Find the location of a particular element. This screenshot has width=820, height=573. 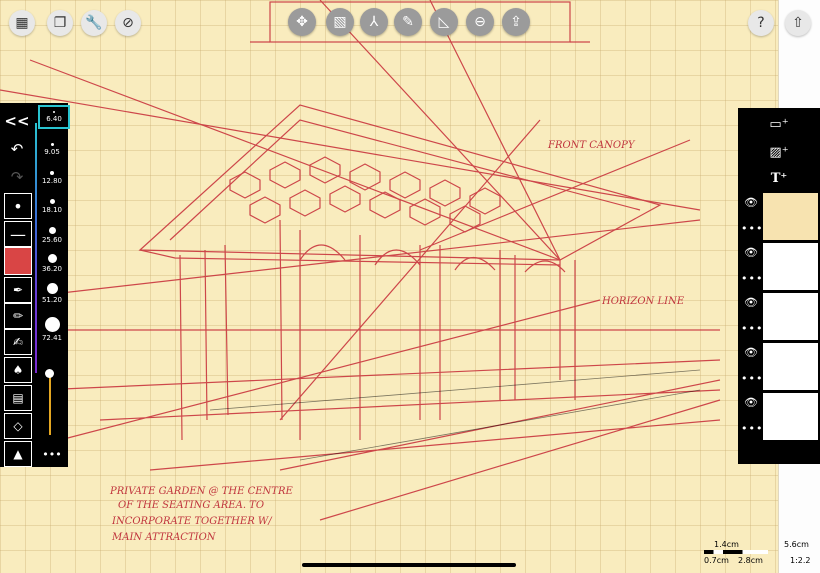

help-icon: ? is located at coordinates (761, 23).